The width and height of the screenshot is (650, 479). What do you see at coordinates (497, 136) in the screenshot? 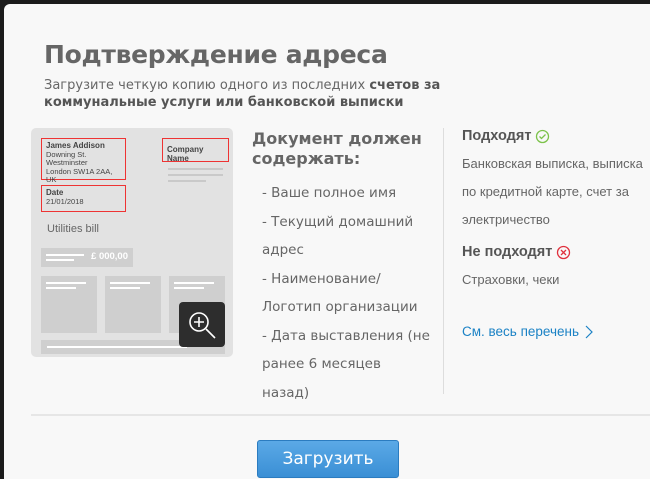
I see `accepted-heading: Подходят` at bounding box center [497, 136].